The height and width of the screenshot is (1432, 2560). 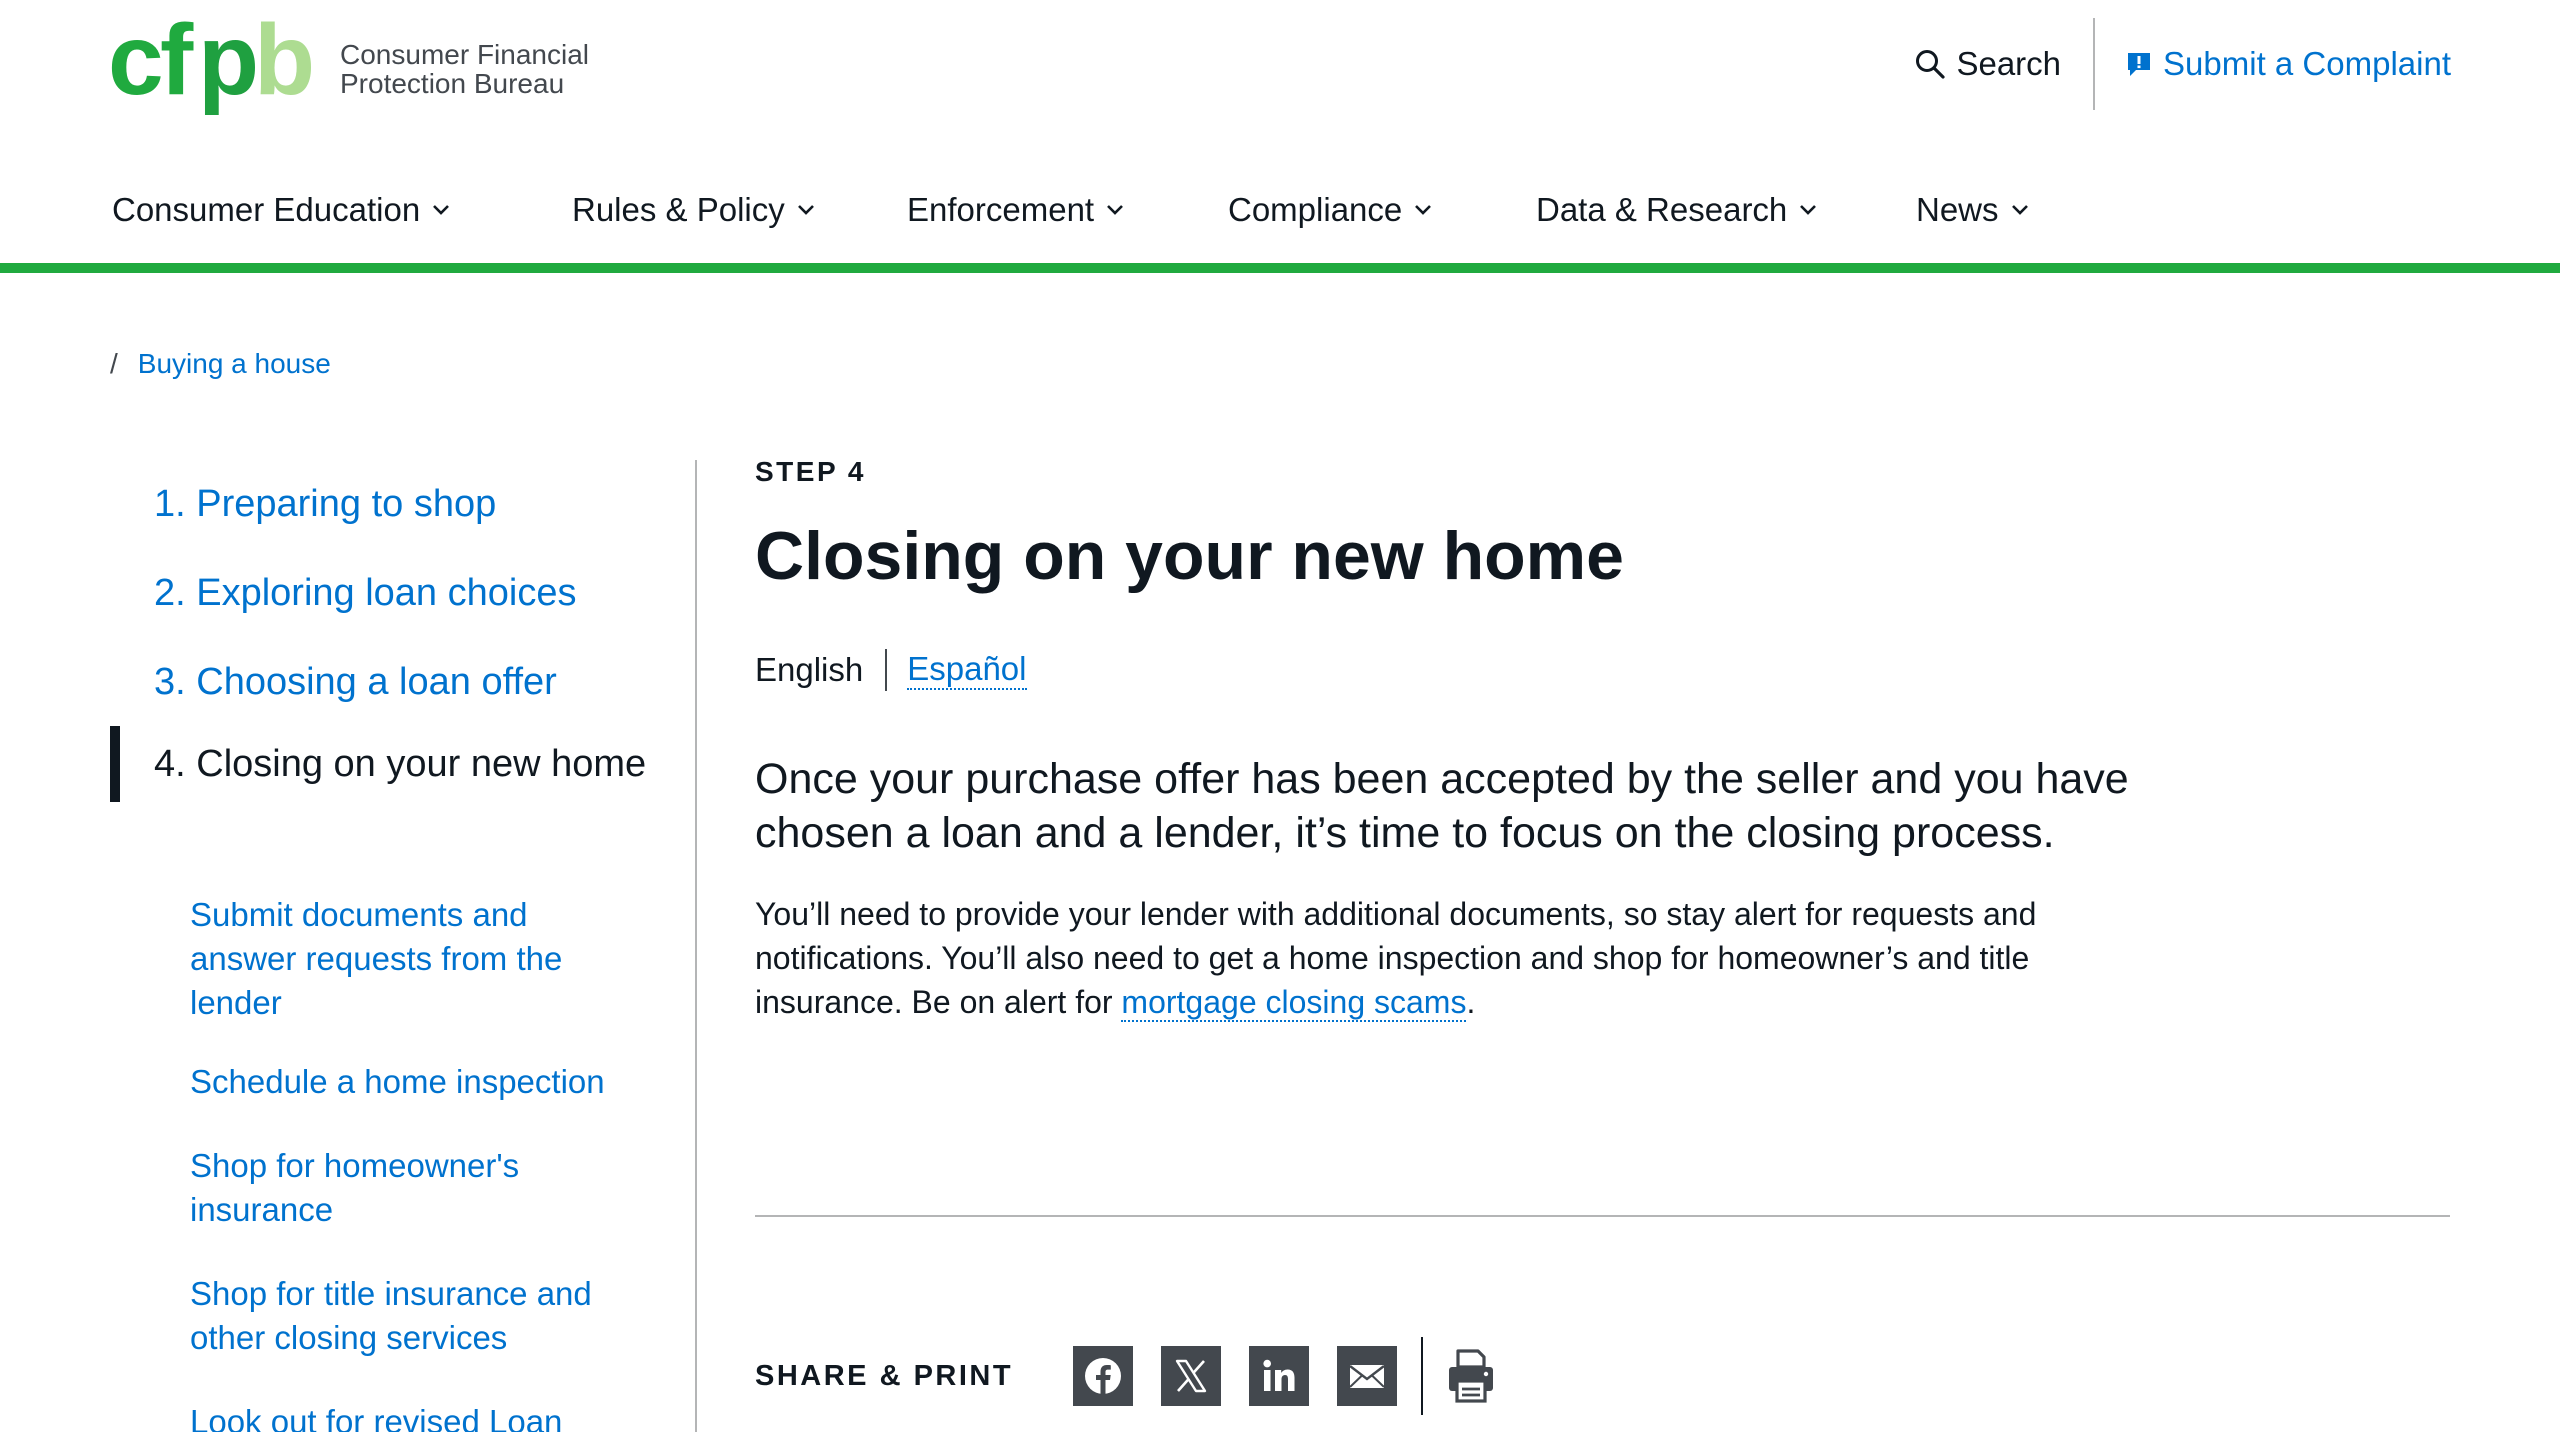 I want to click on share-x-button, so click(x=1191, y=1376).